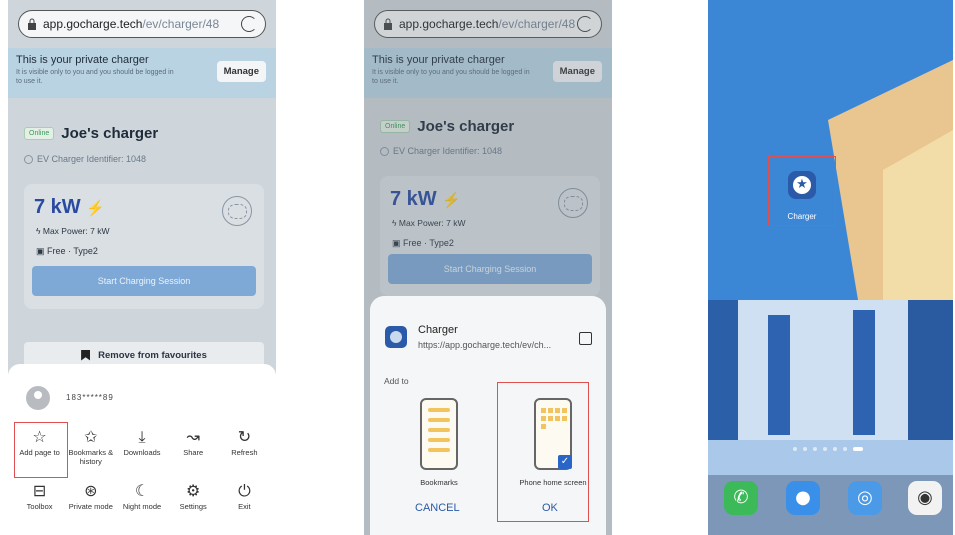 Image resolution: width=955 pixels, height=535 pixels. I want to click on power-icon: ⏻, so click(244, 490).